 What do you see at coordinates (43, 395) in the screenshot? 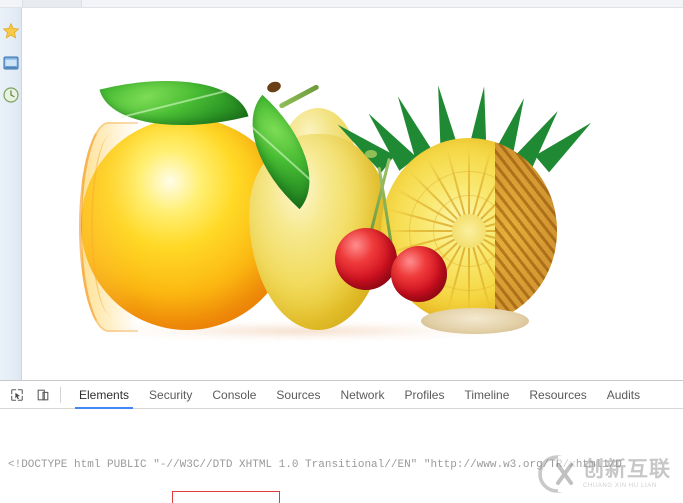
I see `device-toolbar-button` at bounding box center [43, 395].